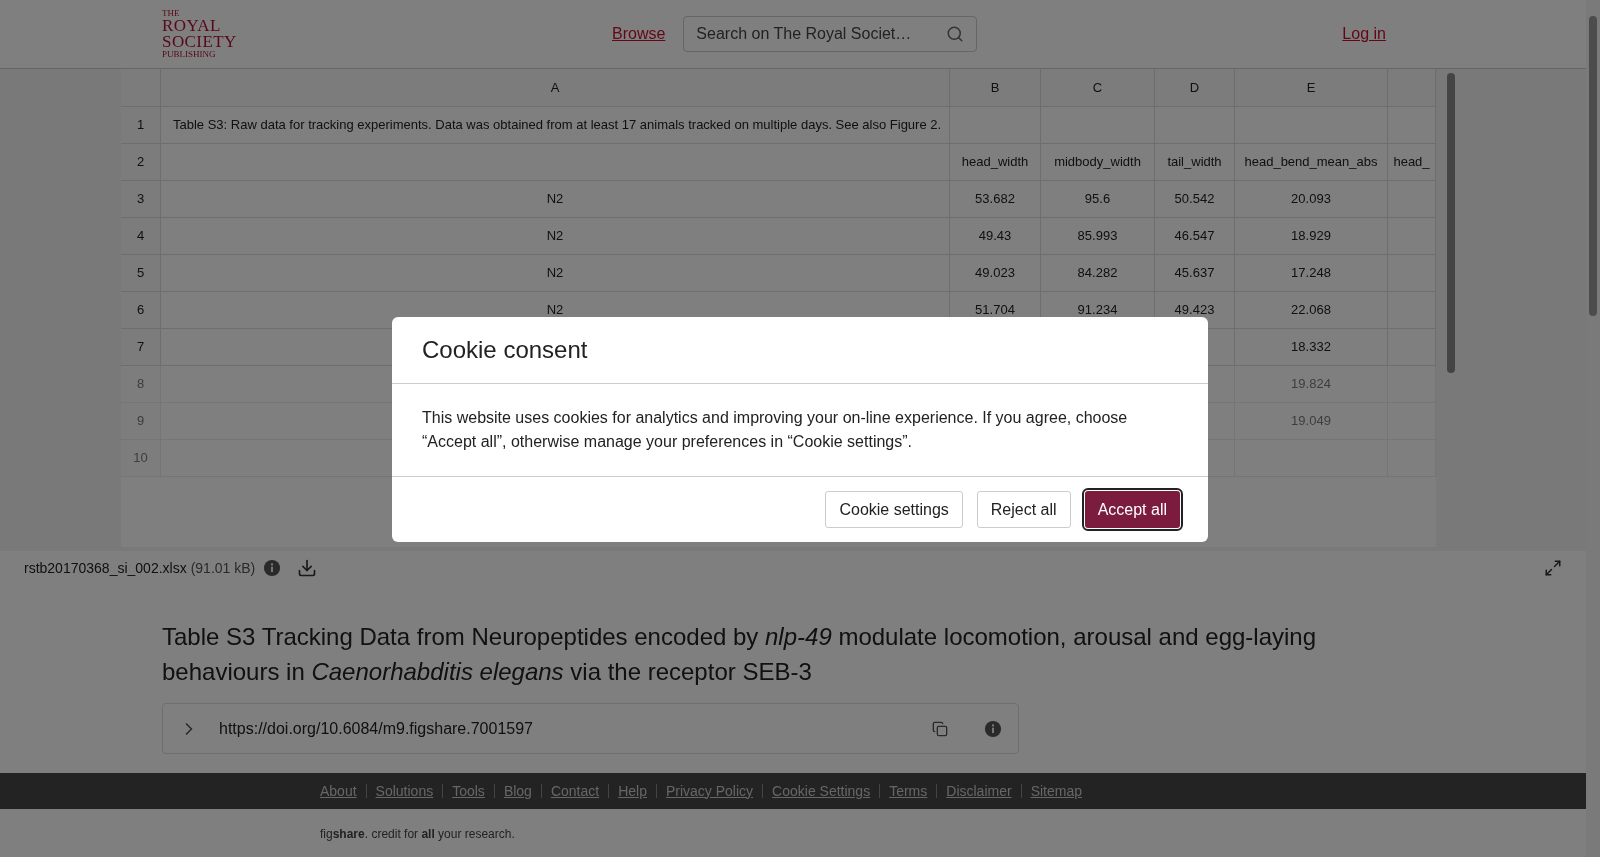 This screenshot has height=857, width=1600. What do you see at coordinates (207, 34) in the screenshot?
I see `logo: THE ROYAL SOCIETY PUBLISHING` at bounding box center [207, 34].